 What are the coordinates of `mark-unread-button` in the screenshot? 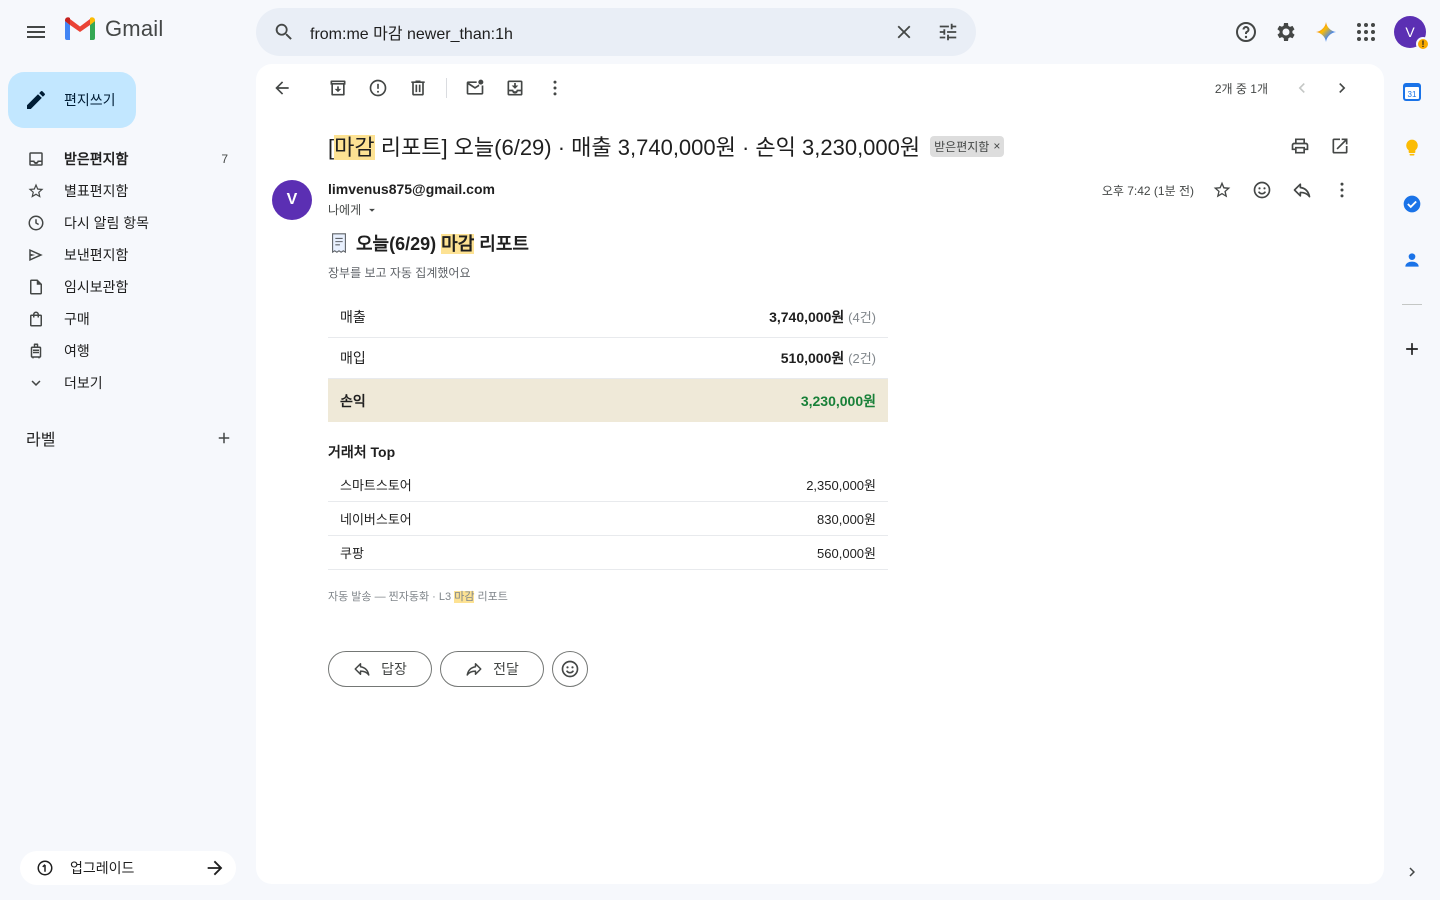 It's located at (475, 88).